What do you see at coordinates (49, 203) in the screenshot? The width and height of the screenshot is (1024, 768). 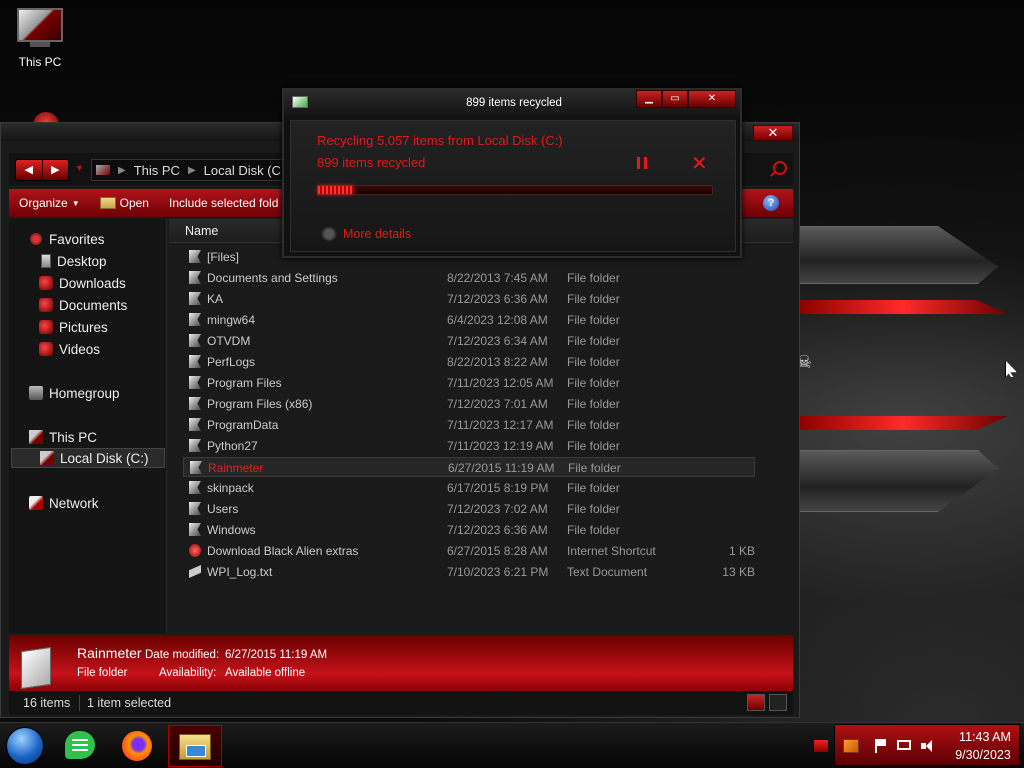 I see `organize-button: Organize ▼` at bounding box center [49, 203].